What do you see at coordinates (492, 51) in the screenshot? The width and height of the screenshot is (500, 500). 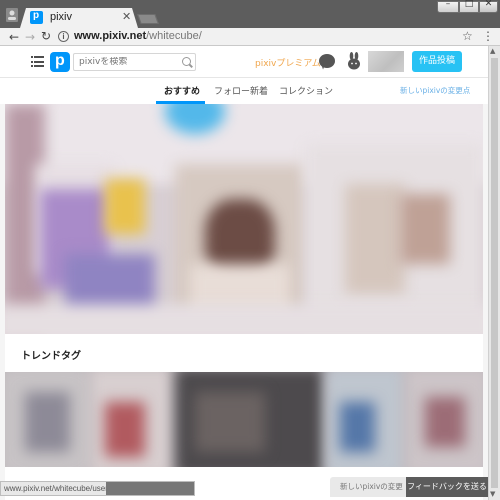 I see `scroll-up-arrow-icon: ▲` at bounding box center [492, 51].